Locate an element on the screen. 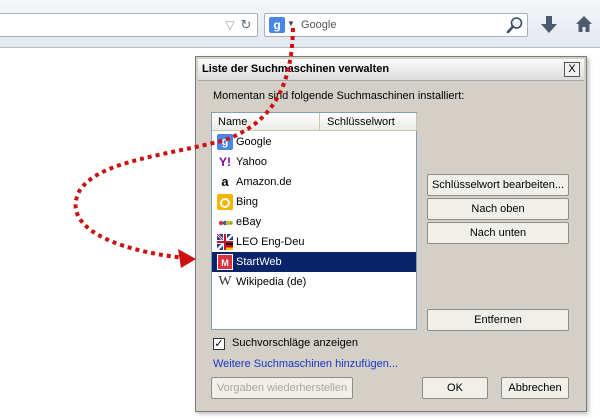  list-item-ebay: eBay is located at coordinates (314, 222).